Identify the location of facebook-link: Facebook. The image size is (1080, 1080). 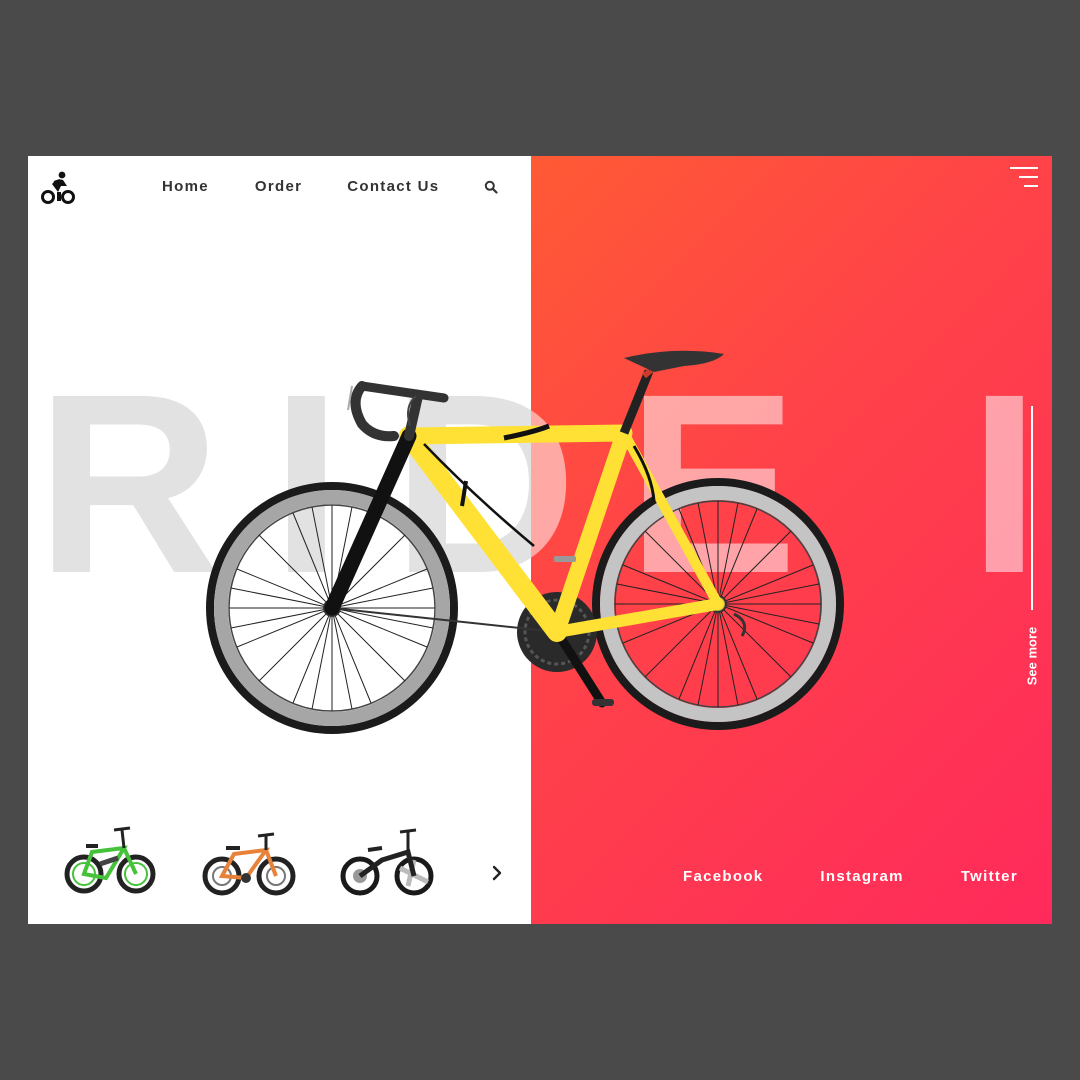
(723, 876).